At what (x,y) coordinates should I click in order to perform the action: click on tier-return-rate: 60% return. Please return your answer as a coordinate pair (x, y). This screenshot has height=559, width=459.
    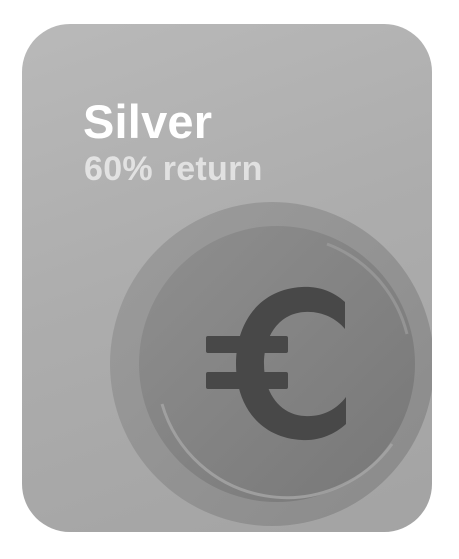
    Looking at the image, I should click on (173, 169).